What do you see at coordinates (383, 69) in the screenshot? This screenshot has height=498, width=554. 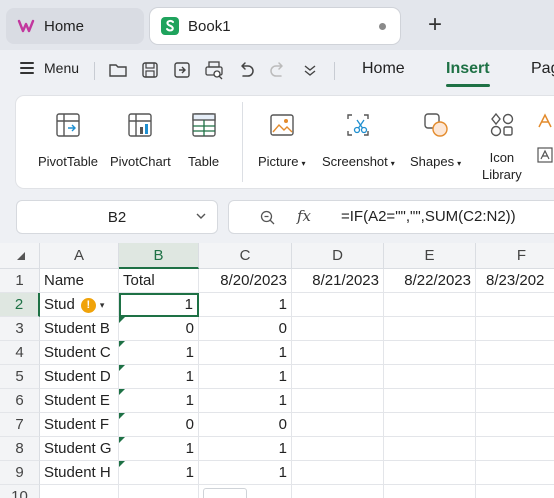 I see `tab-home: Home` at bounding box center [383, 69].